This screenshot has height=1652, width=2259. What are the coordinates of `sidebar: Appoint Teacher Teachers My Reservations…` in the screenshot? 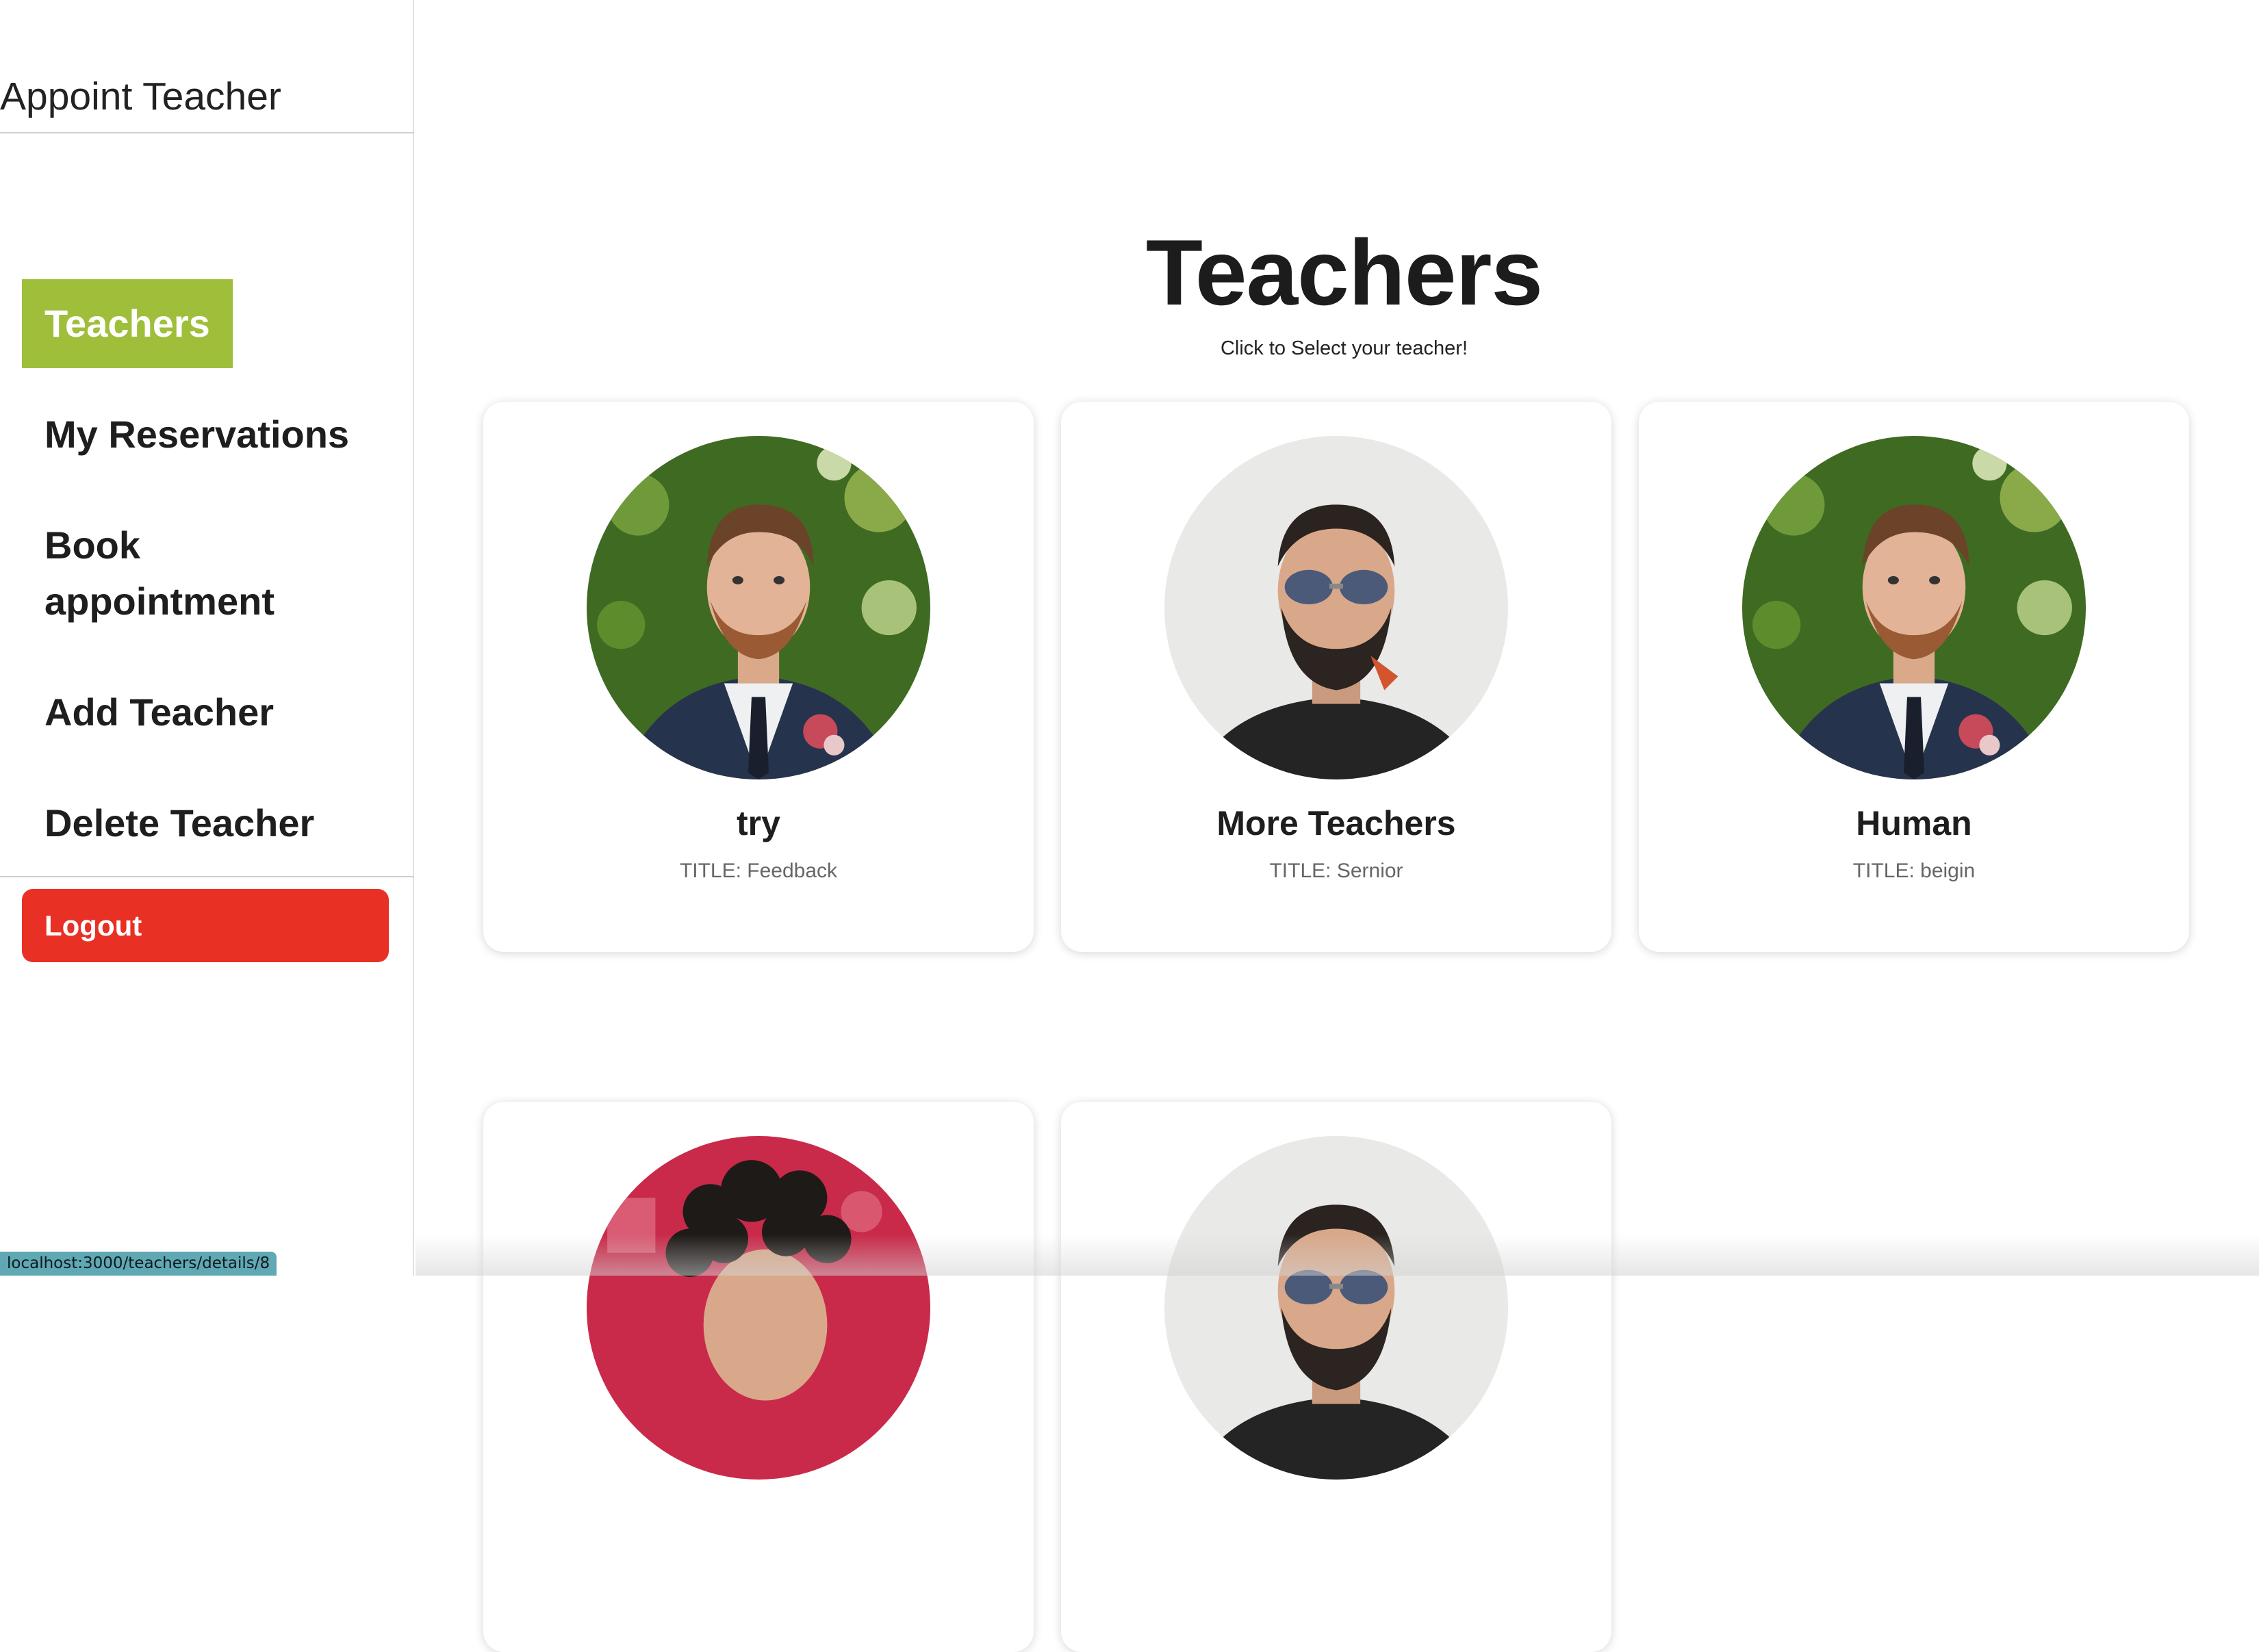 It's located at (207, 638).